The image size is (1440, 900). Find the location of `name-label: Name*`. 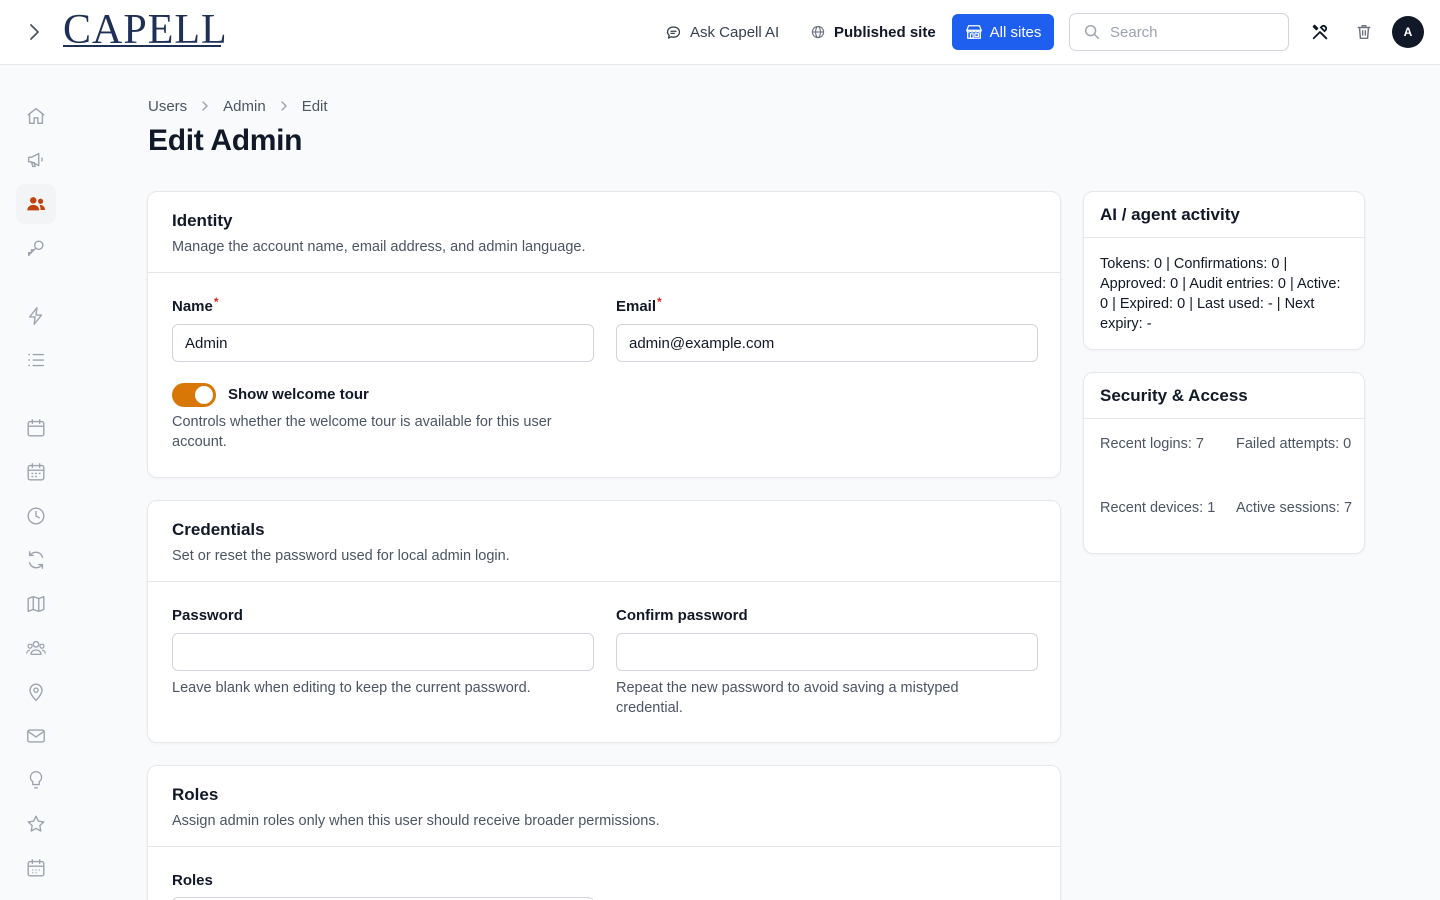

name-label: Name* is located at coordinates (195, 305).